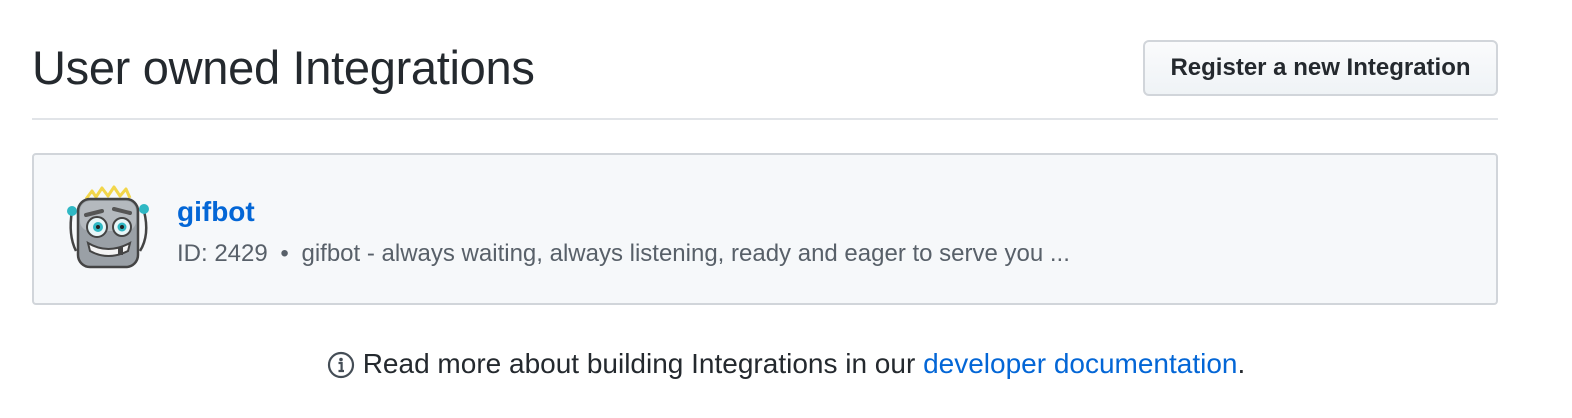  Describe the element at coordinates (108, 230) in the screenshot. I see `gifbot-avatar-icon` at that location.